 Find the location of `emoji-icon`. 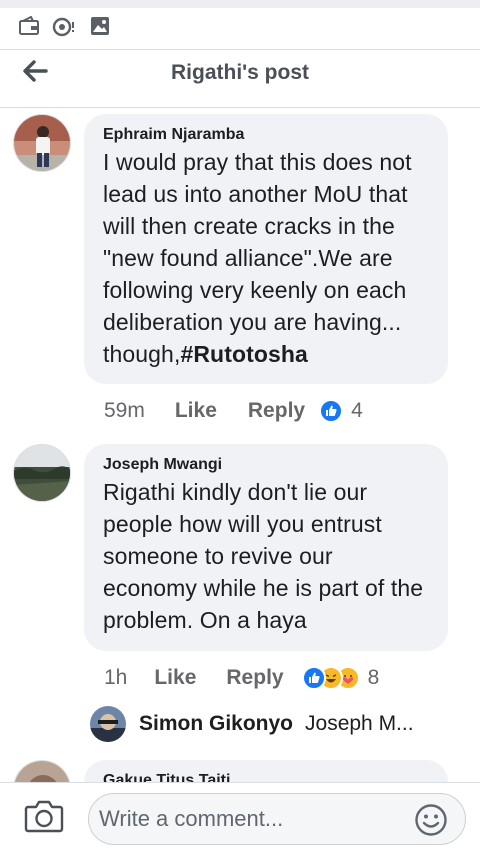

emoji-icon is located at coordinates (431, 822).